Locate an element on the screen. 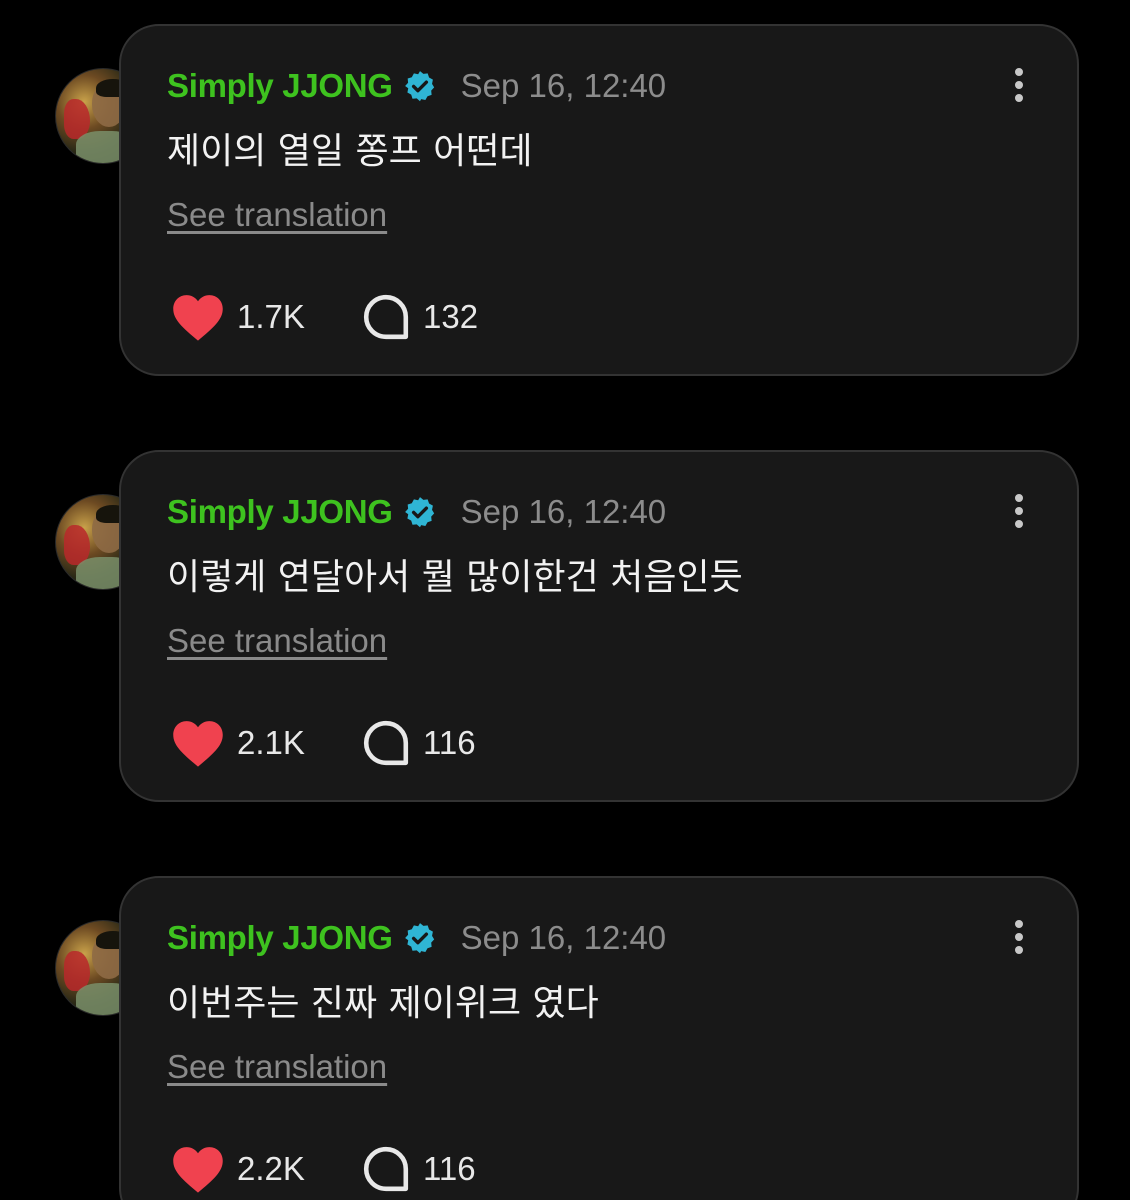 This screenshot has width=1130, height=1200. like-button: 2.1K is located at coordinates (266, 743).